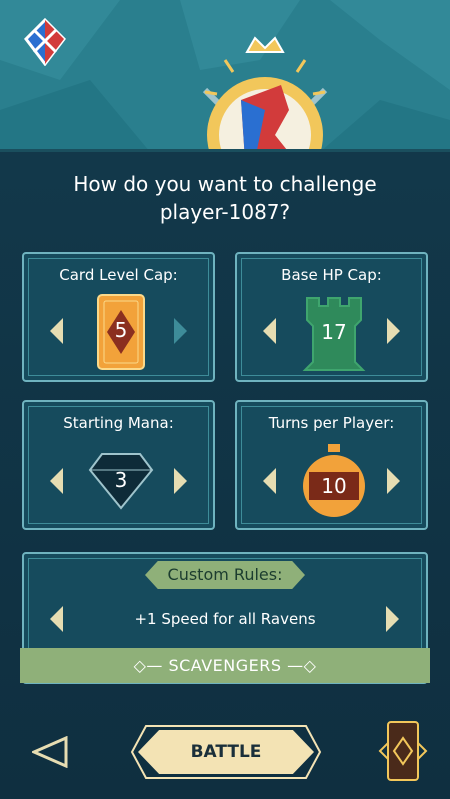  What do you see at coordinates (57, 619) in the screenshot?
I see `custom-rules-previous-button` at bounding box center [57, 619].